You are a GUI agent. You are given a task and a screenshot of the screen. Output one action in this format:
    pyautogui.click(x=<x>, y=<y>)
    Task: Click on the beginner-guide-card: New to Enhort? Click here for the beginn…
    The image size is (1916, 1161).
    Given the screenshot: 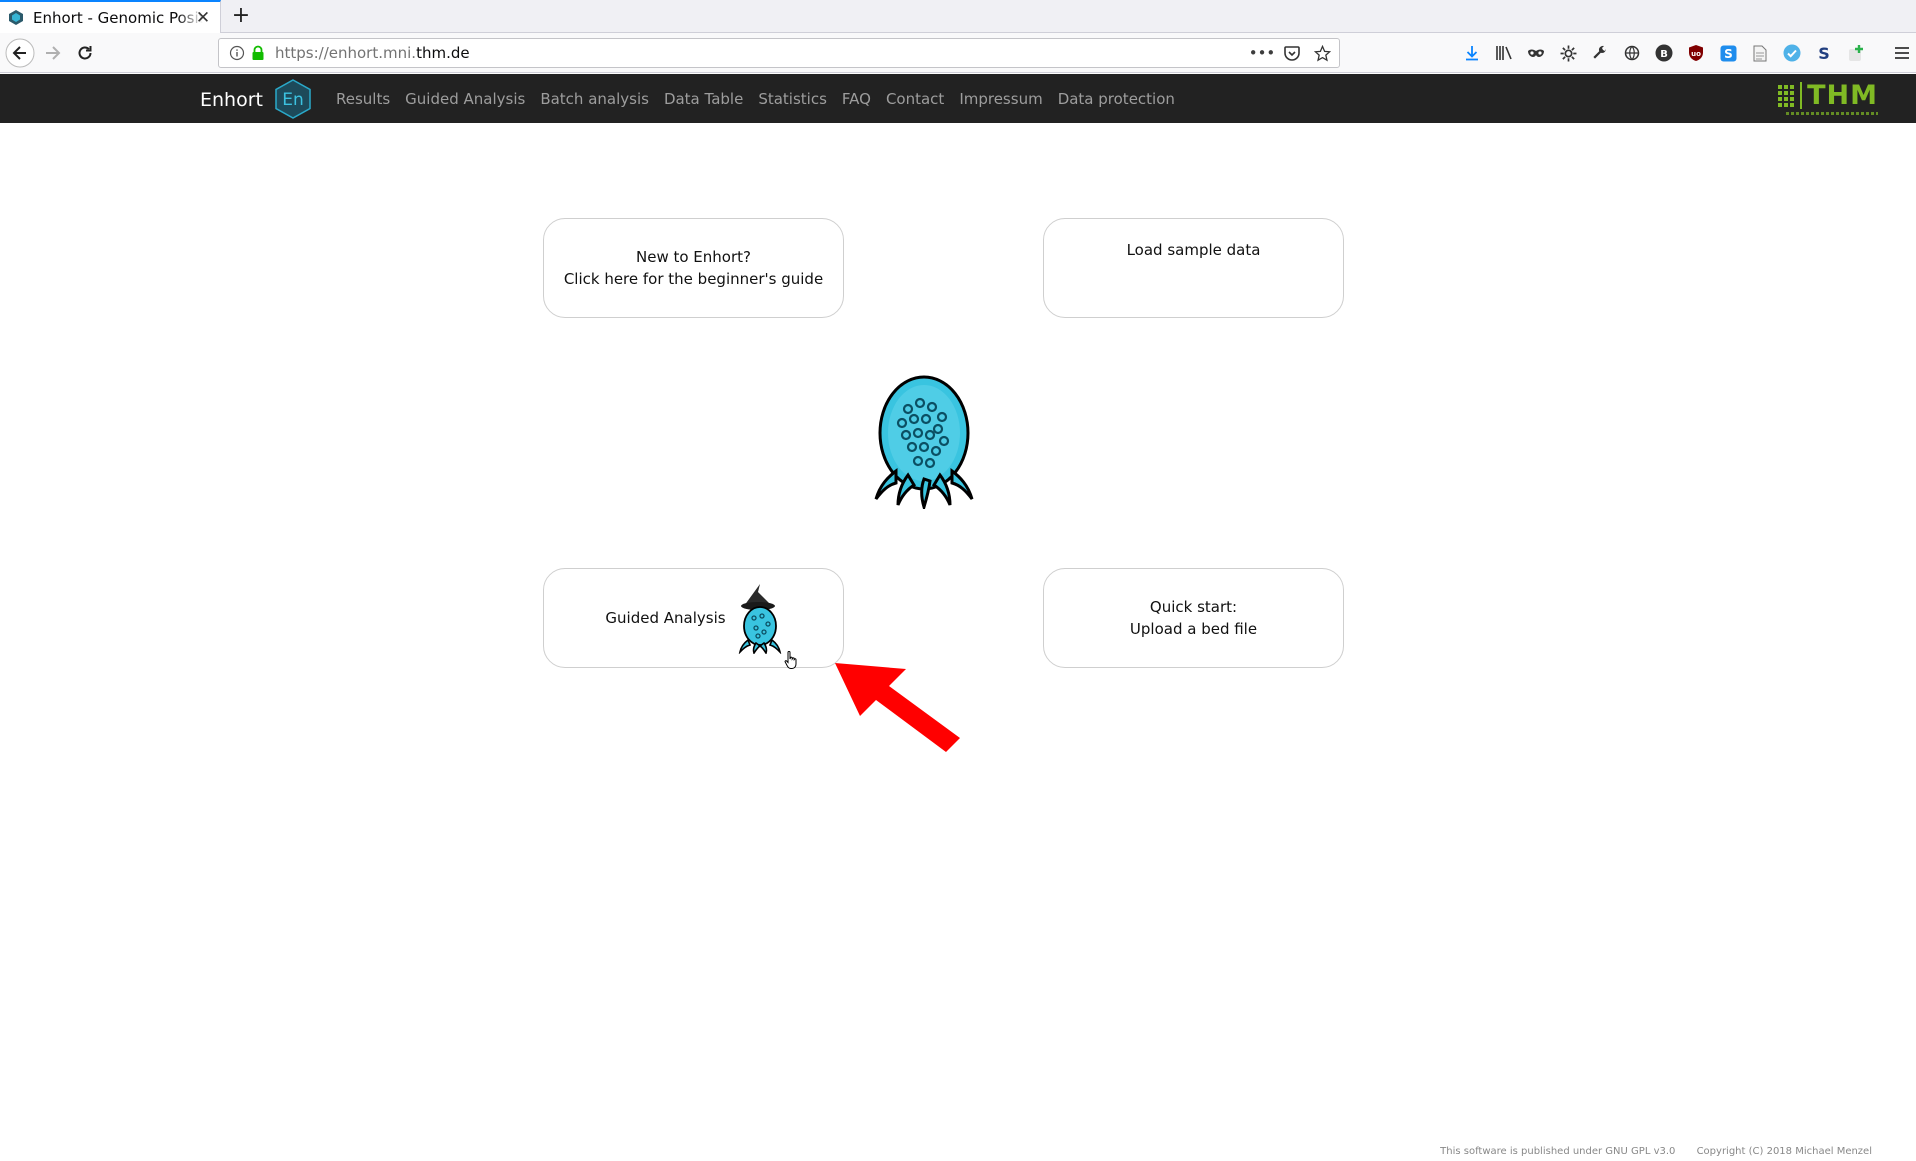 What is the action you would take?
    pyautogui.click(x=693, y=268)
    